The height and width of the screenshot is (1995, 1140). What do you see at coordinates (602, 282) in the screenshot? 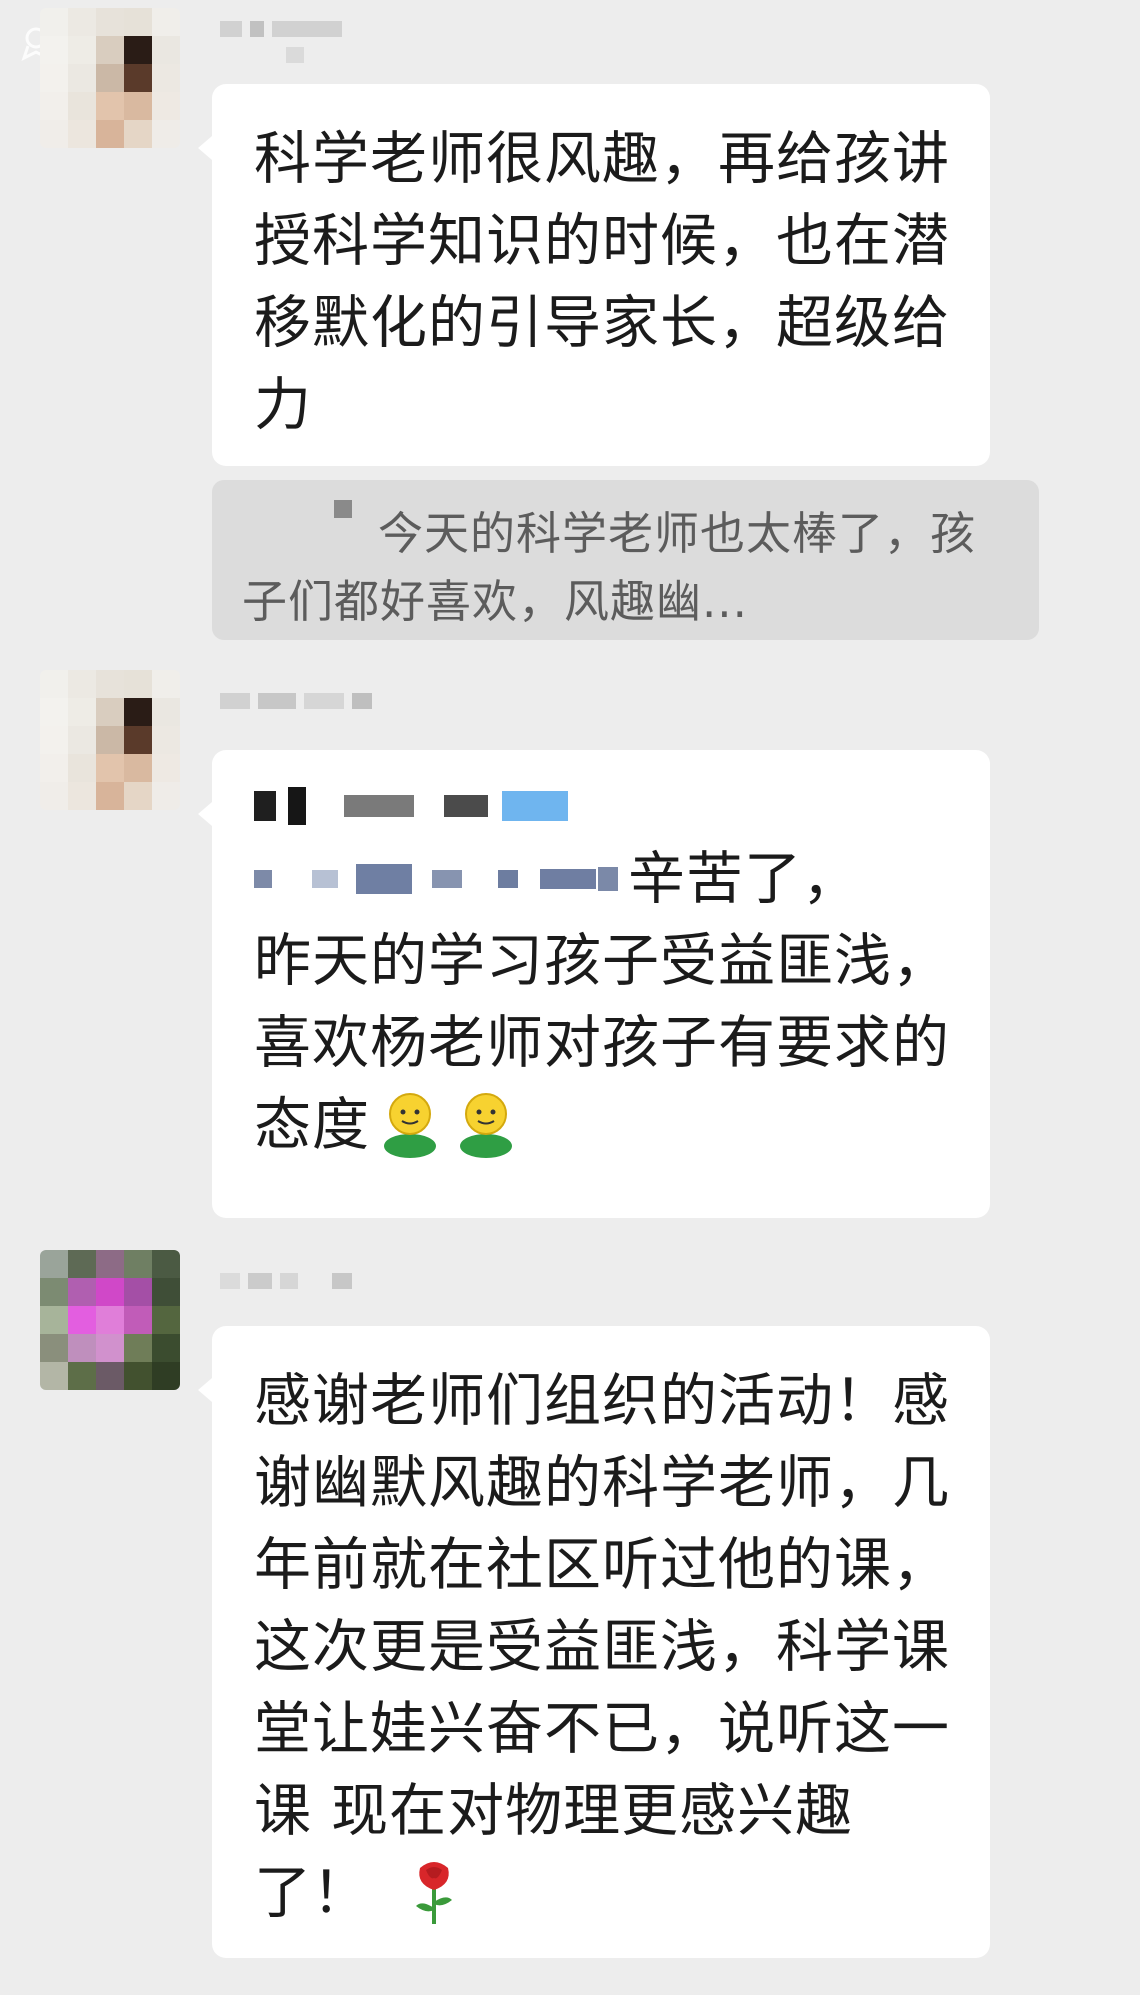
I see `message-text: 科学老师很风趣，再给孩讲授科学知识的时候，也在潜移默化的引导家长，超级给力` at bounding box center [602, 282].